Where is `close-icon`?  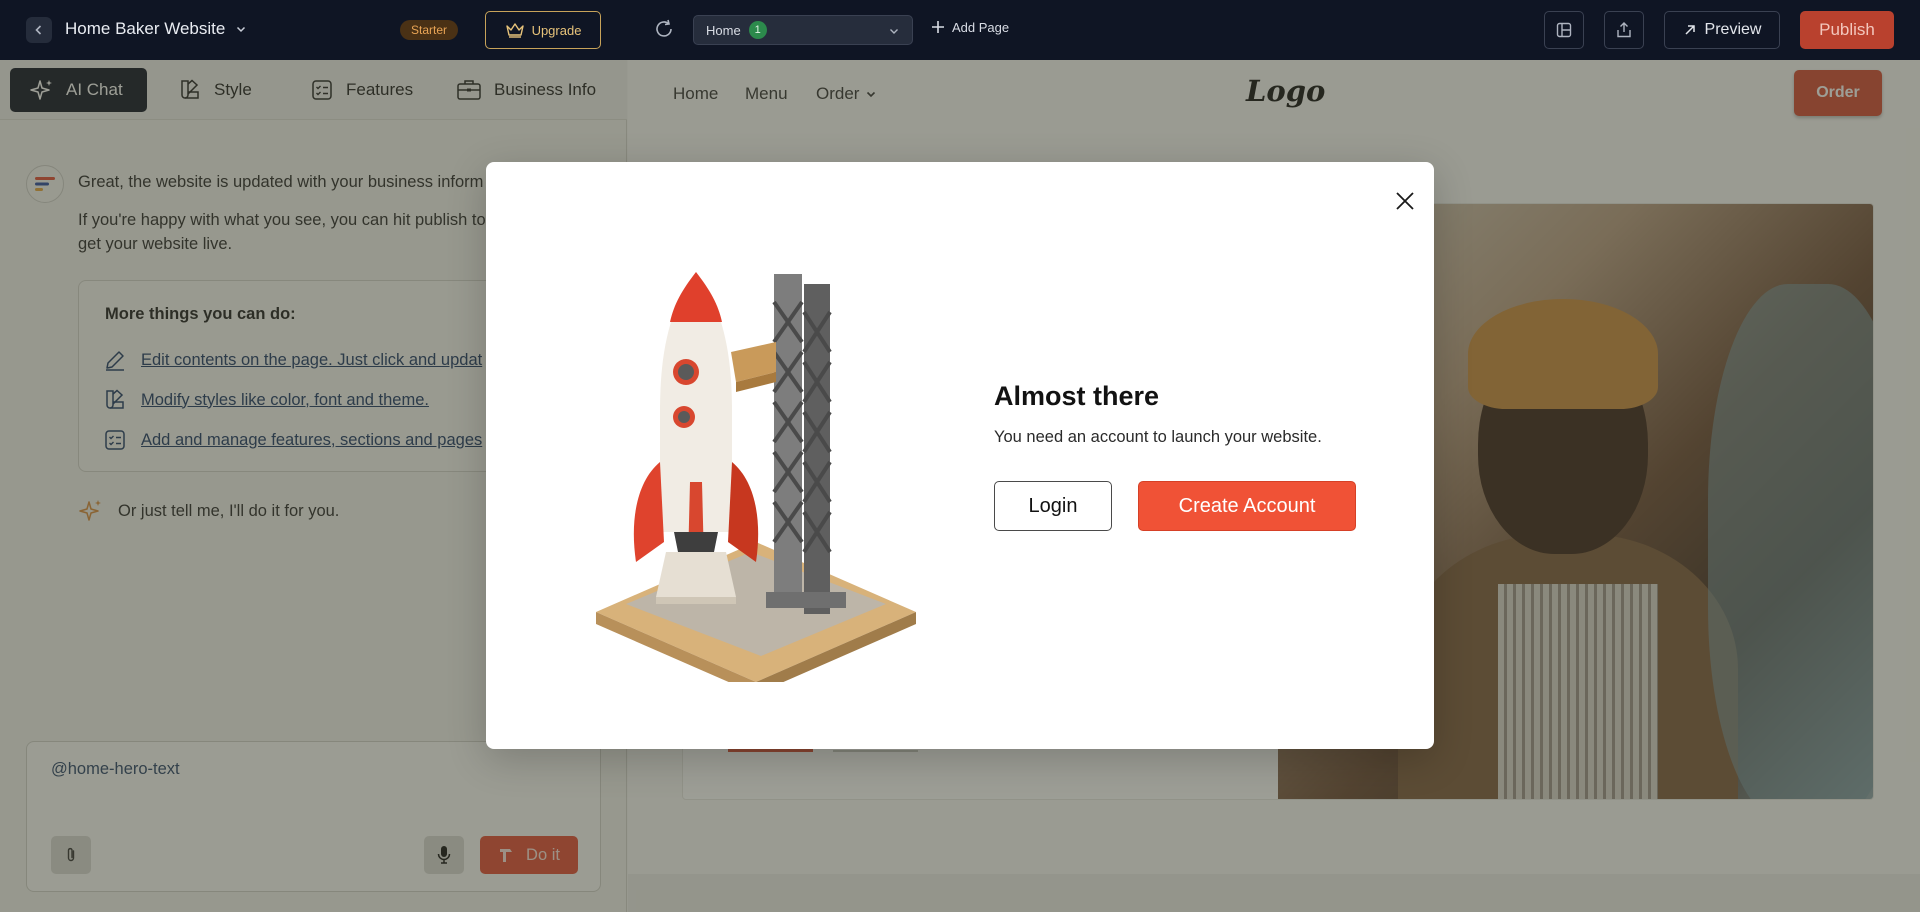
close-icon is located at coordinates (1405, 201).